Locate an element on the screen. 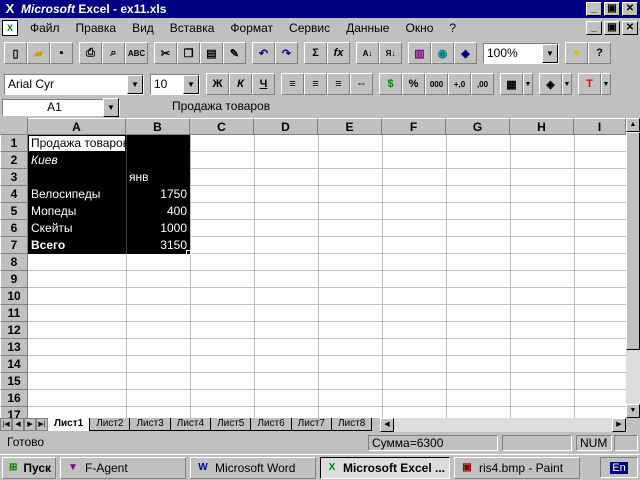  align-center-icon: ≡ is located at coordinates (315, 84).